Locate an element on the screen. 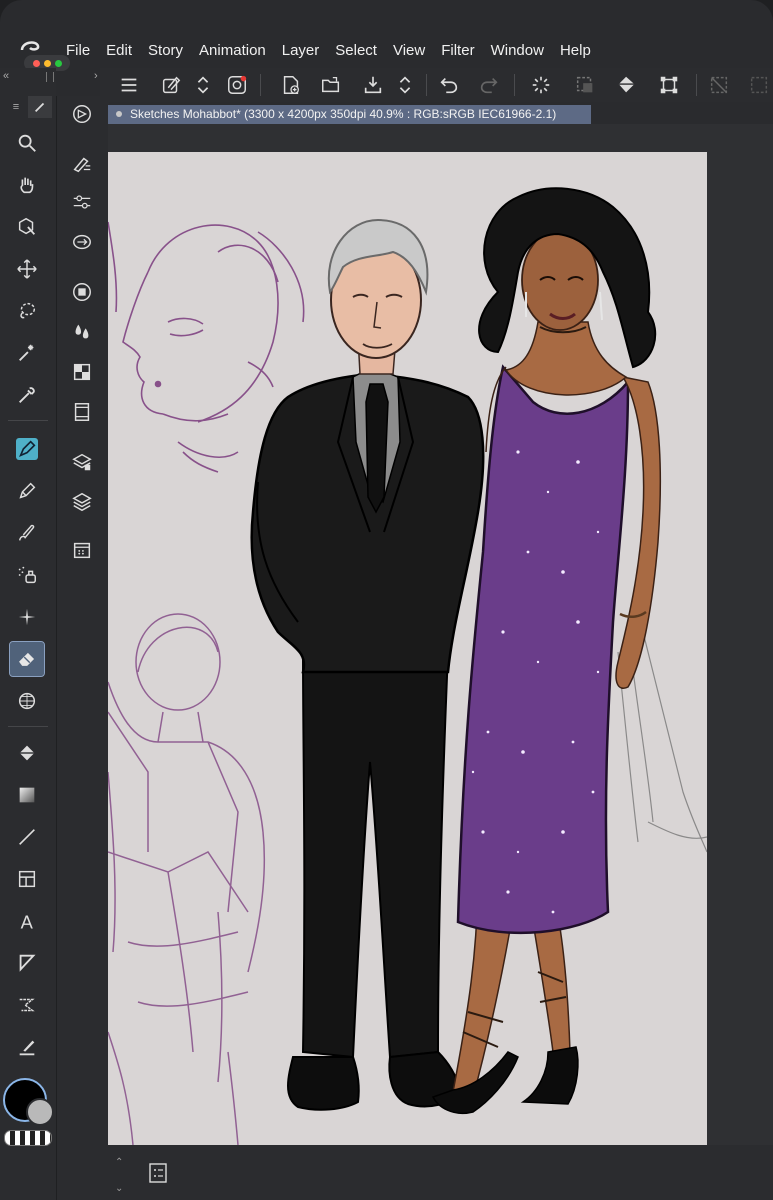 The height and width of the screenshot is (1200, 773). eraser-icon is located at coordinates (27, 659).